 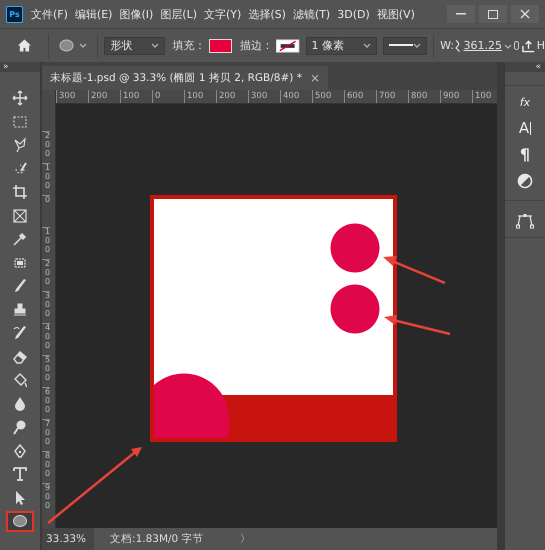 I want to click on maximize-button, so click(x=493, y=14).